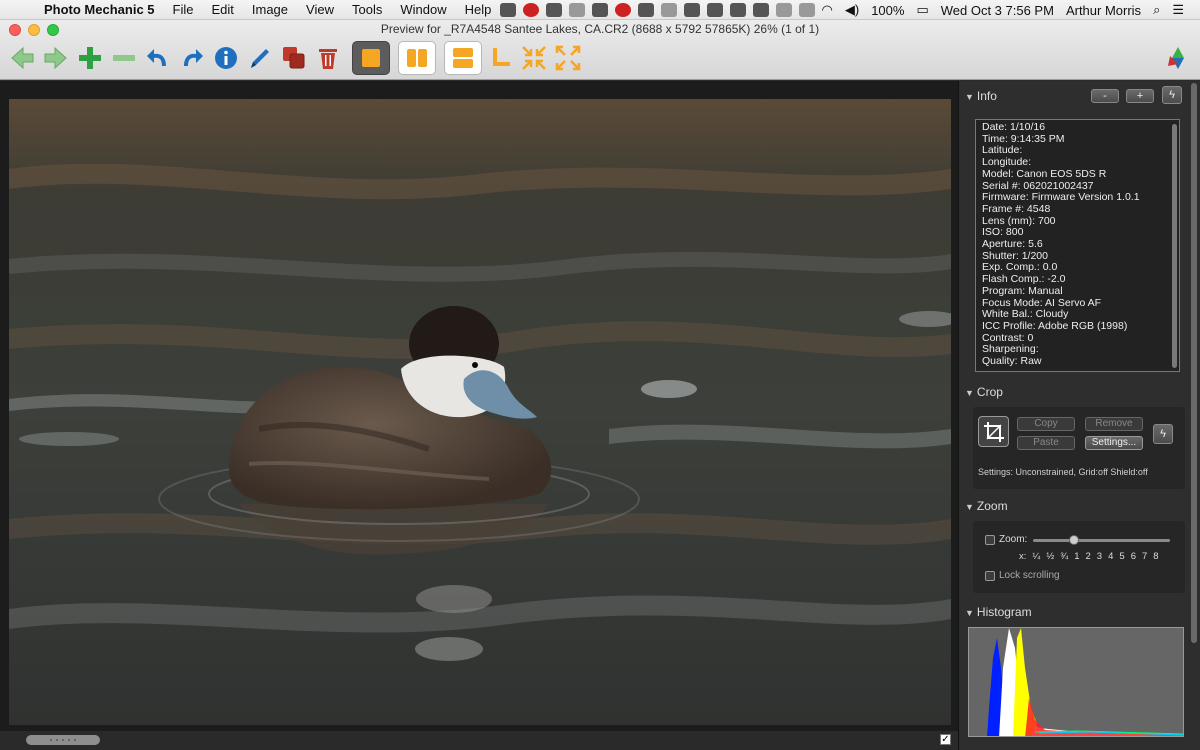 This screenshot has height=750, width=1200. I want to click on zoom-section-header: ▼ Zoom, so click(986, 506).